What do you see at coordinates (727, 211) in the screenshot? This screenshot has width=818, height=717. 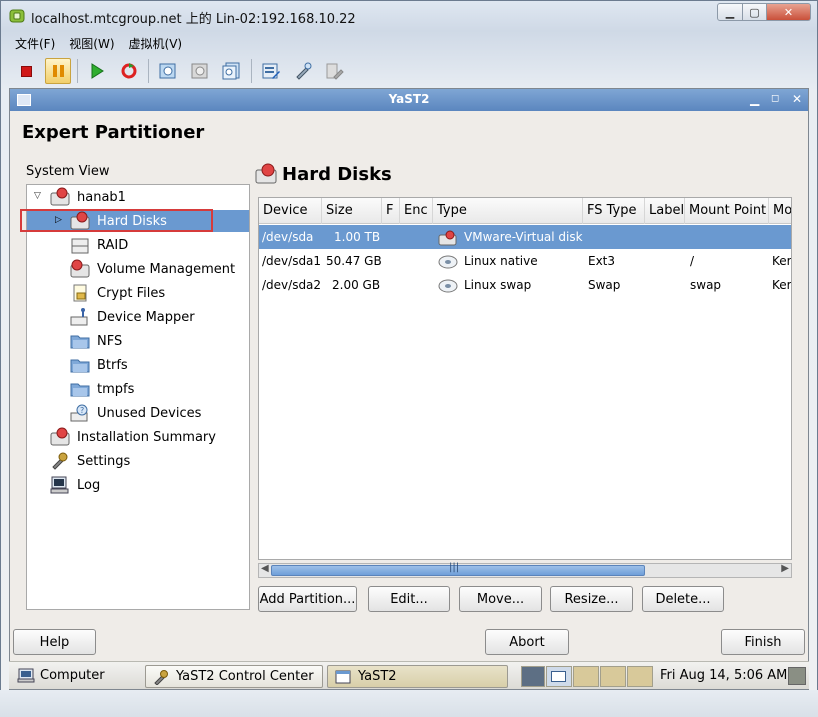 I see `col-mount-point: Mount Point` at bounding box center [727, 211].